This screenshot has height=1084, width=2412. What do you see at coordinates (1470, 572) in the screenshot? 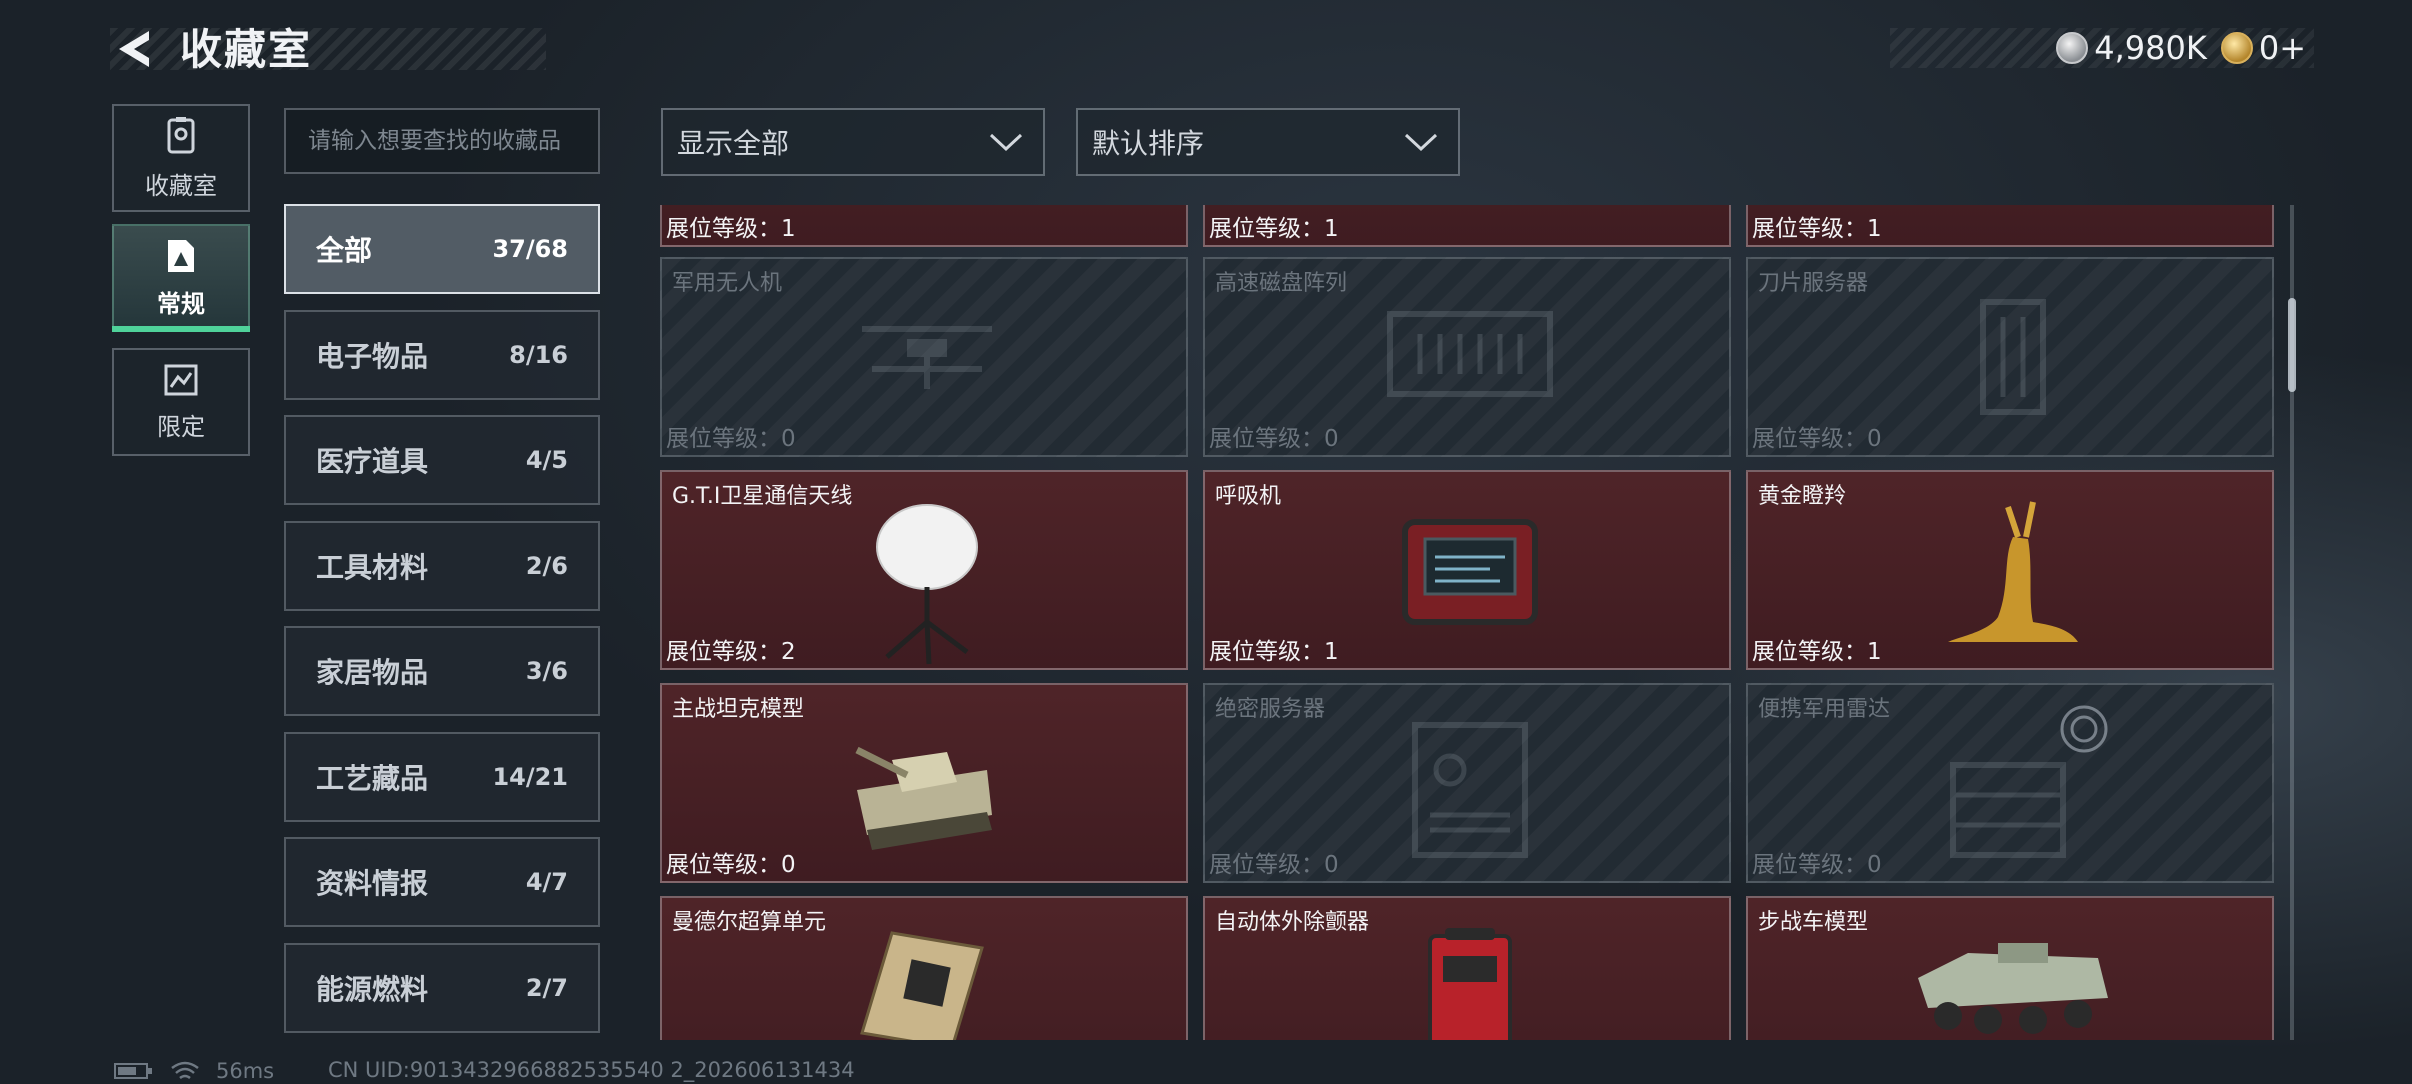
I see `ventilator-icon` at bounding box center [1470, 572].